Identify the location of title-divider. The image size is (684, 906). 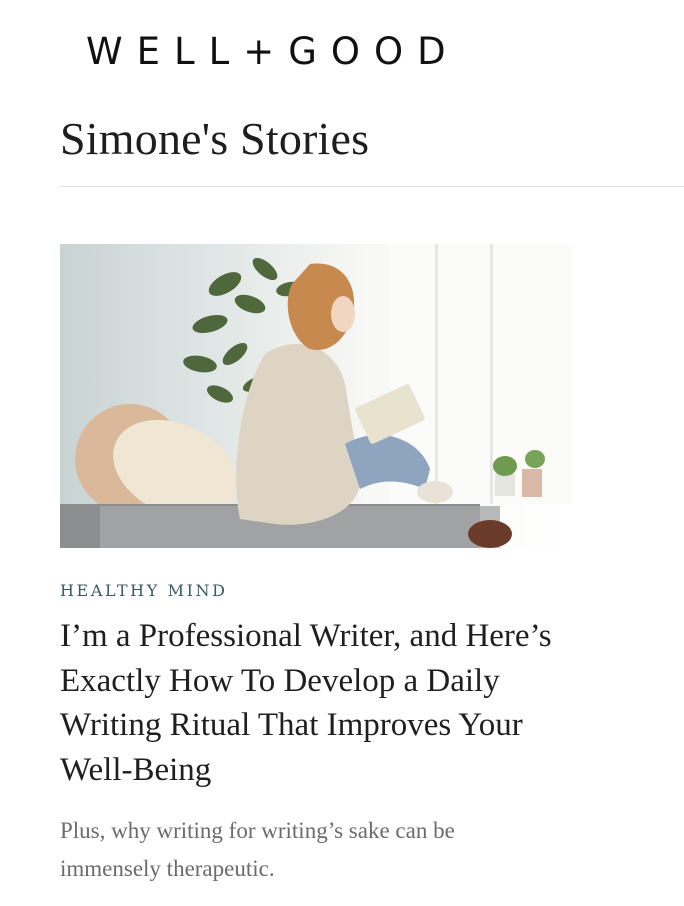
(372, 186).